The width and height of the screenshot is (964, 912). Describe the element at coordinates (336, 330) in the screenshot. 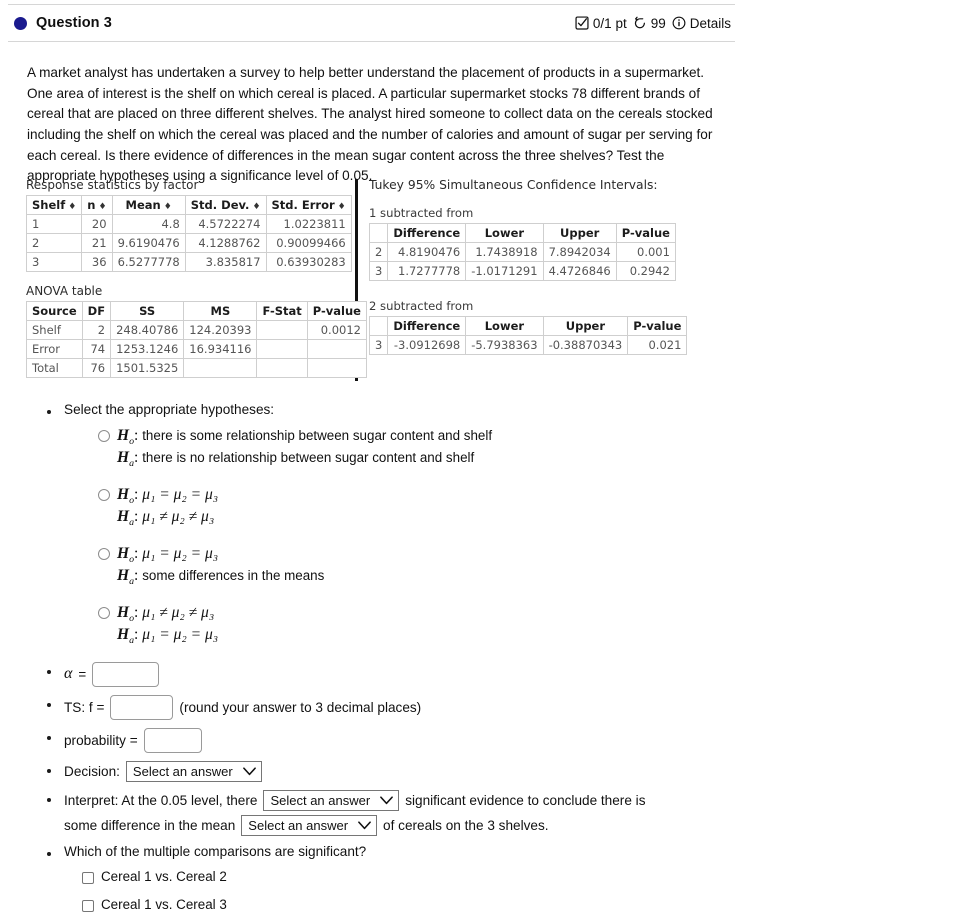

I see `cell-pvalue: 0.0012` at that location.